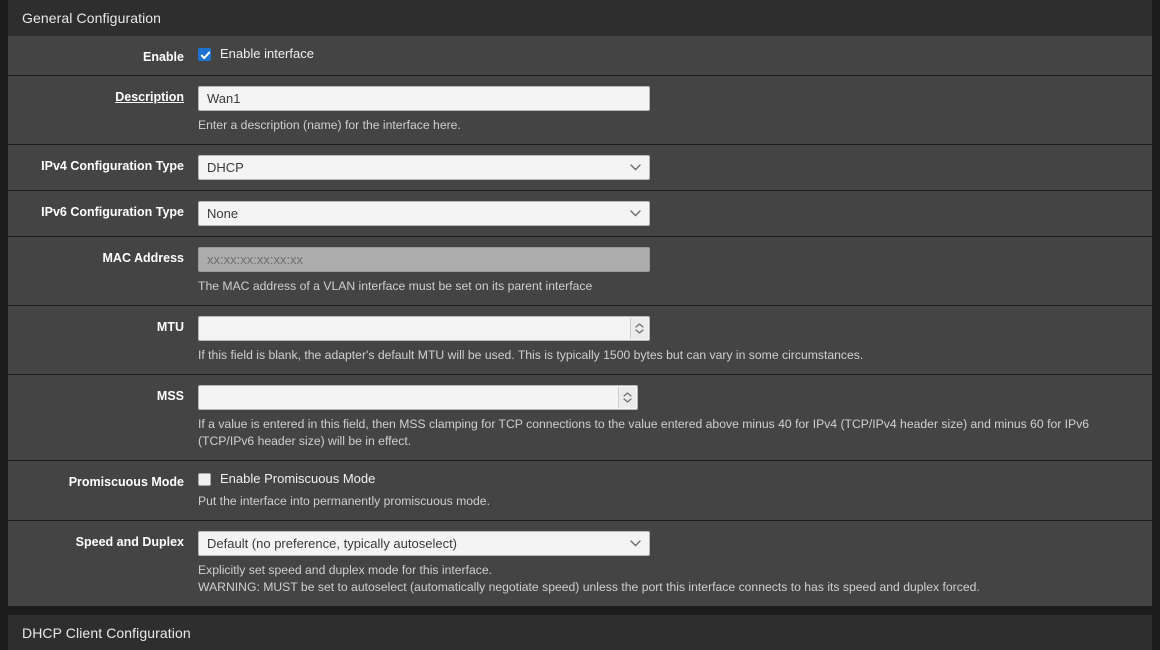 The height and width of the screenshot is (650, 1160). I want to click on enable-interface-checkbox, so click(204, 54).